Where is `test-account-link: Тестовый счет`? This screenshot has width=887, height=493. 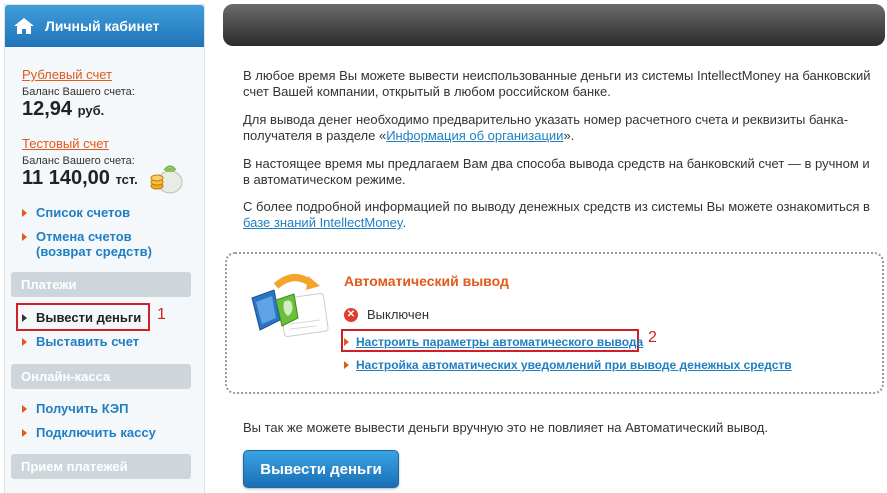 test-account-link: Тестовый счет is located at coordinates (65, 143).